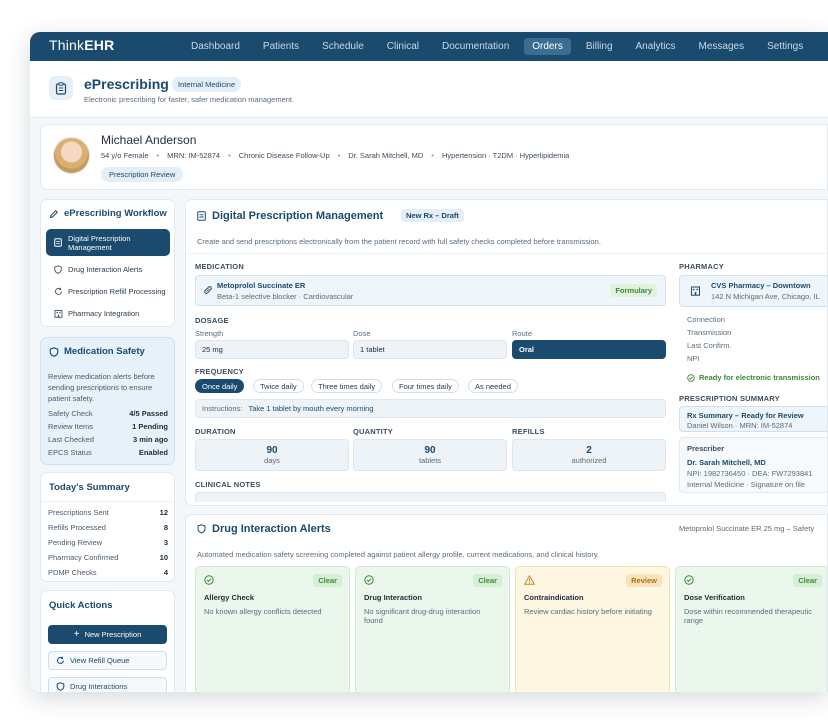  I want to click on medication-label: MEDICATION, so click(219, 266).